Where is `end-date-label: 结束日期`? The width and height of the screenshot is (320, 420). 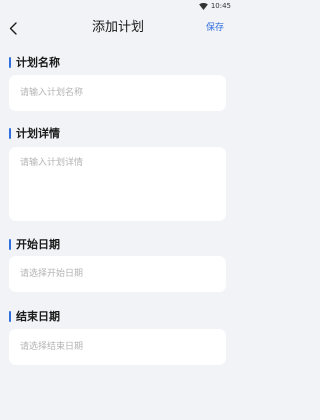 end-date-label: 结束日期 is located at coordinates (38, 316).